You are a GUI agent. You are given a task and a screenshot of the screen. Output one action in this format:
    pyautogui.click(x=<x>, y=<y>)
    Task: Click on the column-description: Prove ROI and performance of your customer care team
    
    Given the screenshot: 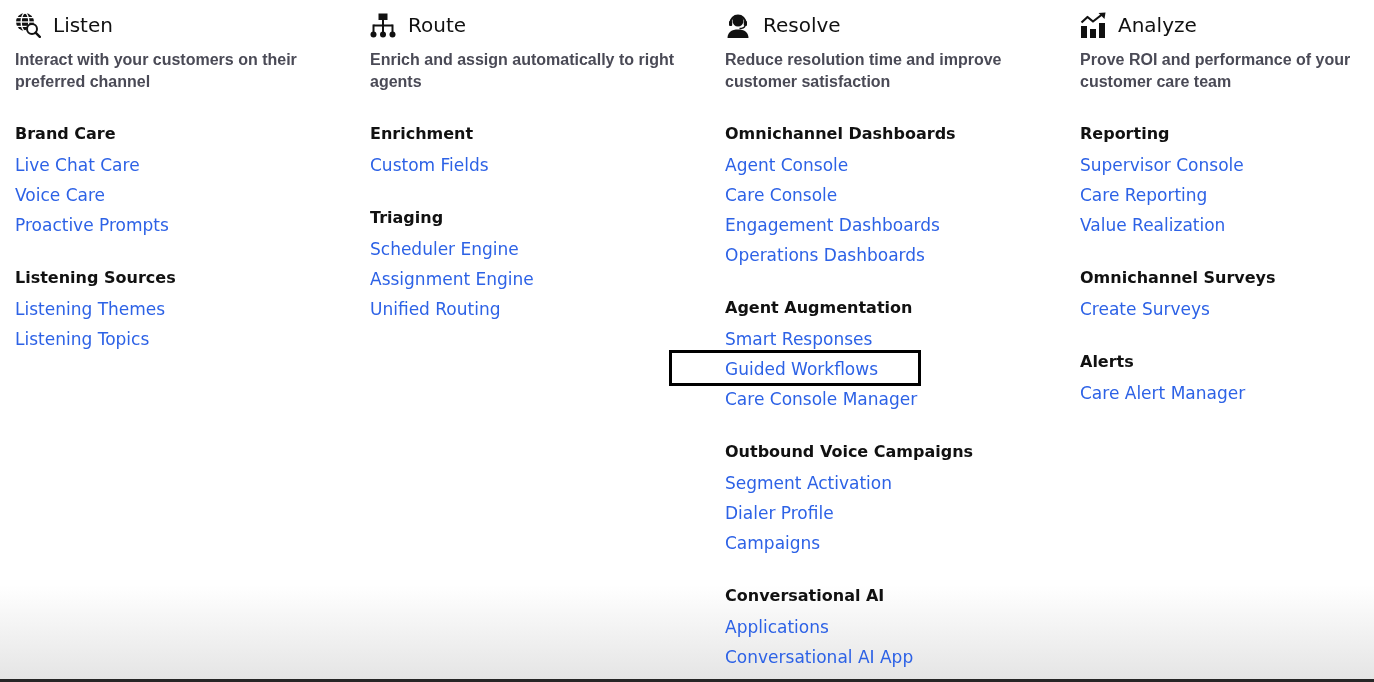 What is the action you would take?
    pyautogui.click(x=1216, y=71)
    